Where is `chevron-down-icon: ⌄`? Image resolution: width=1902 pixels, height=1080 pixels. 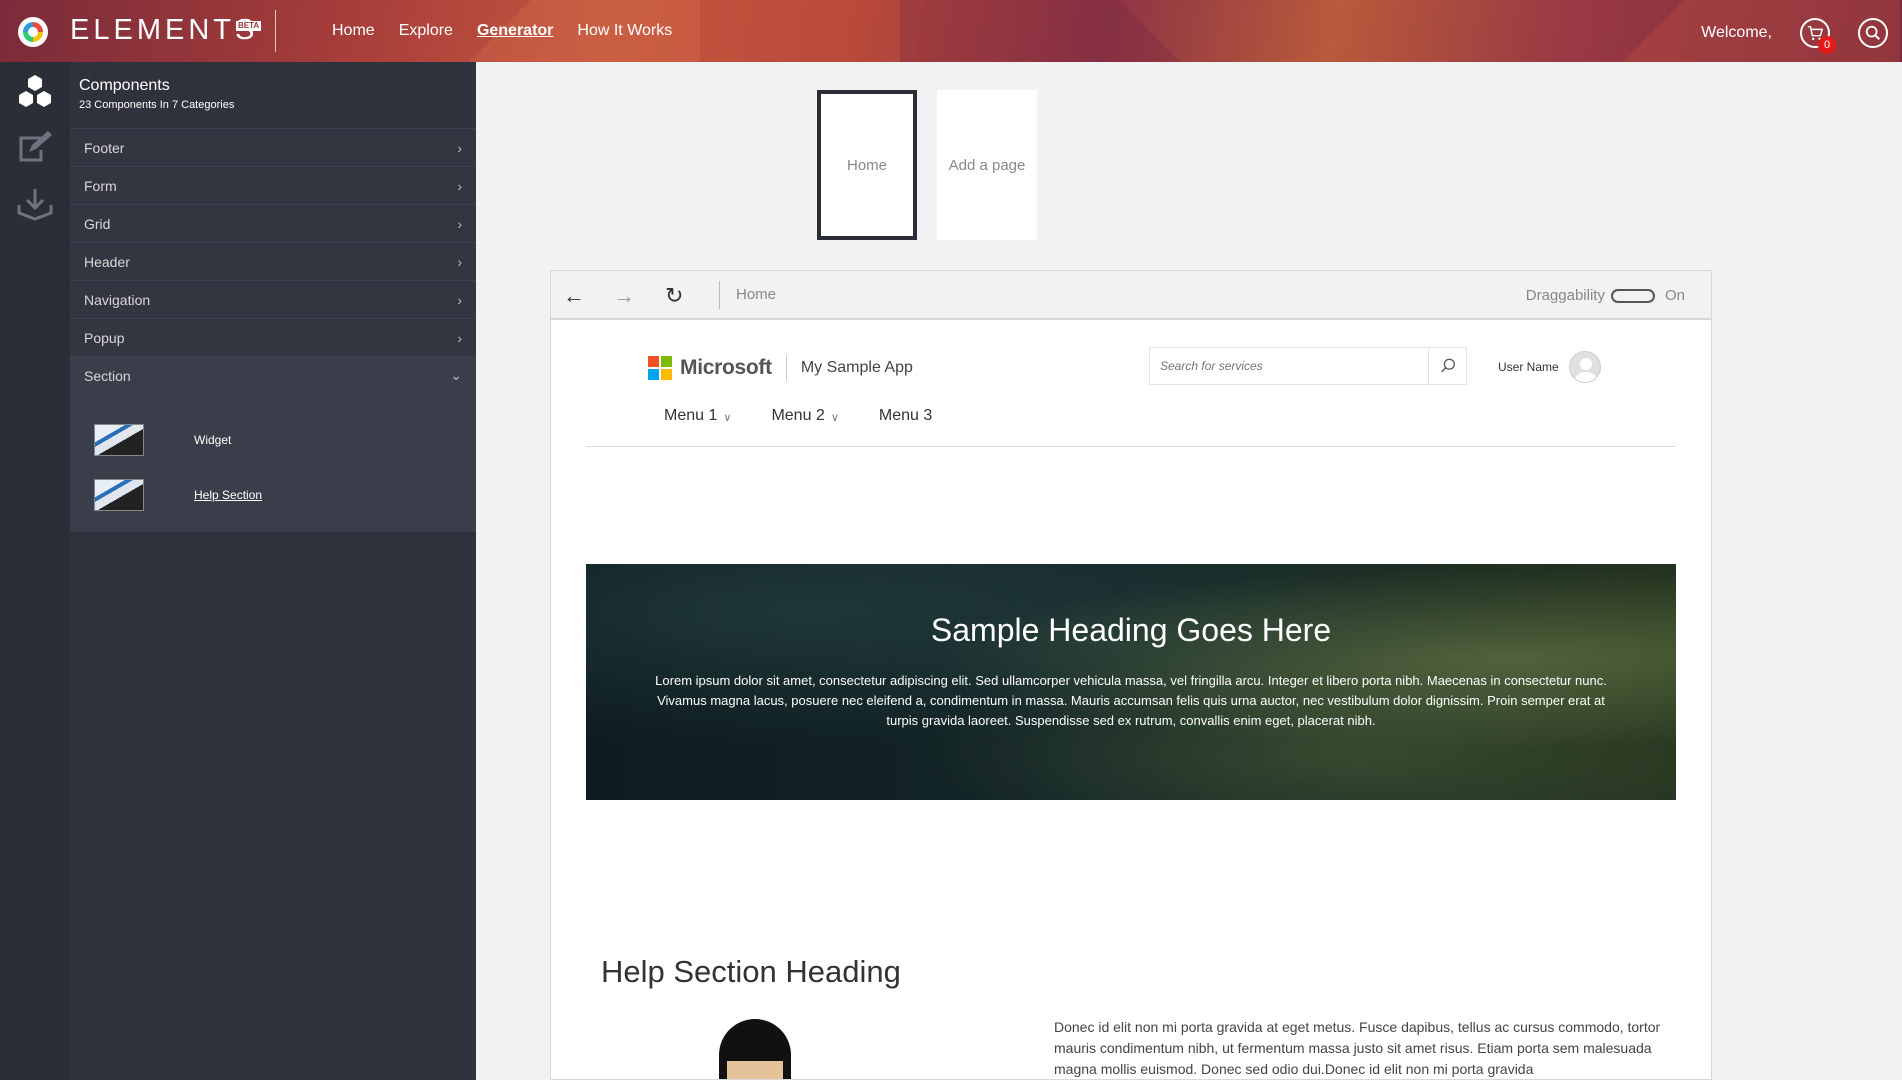
chevron-down-icon: ⌄ is located at coordinates (456, 375).